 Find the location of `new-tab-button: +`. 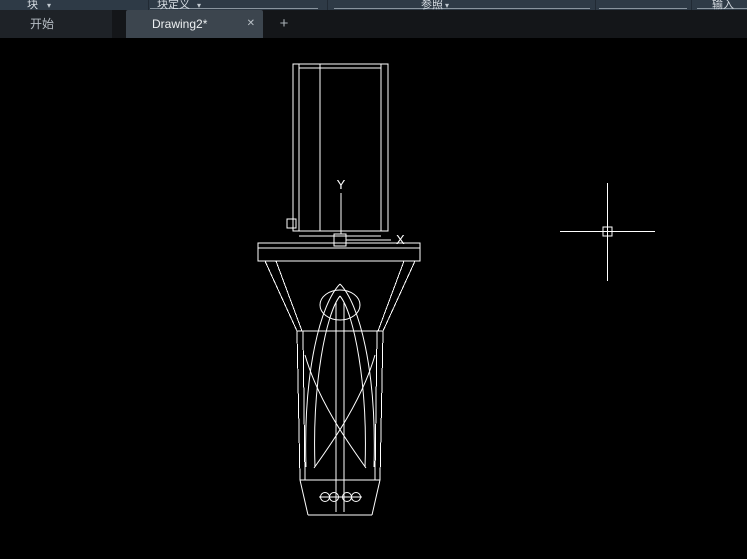

new-tab-button: + is located at coordinates (284, 24).